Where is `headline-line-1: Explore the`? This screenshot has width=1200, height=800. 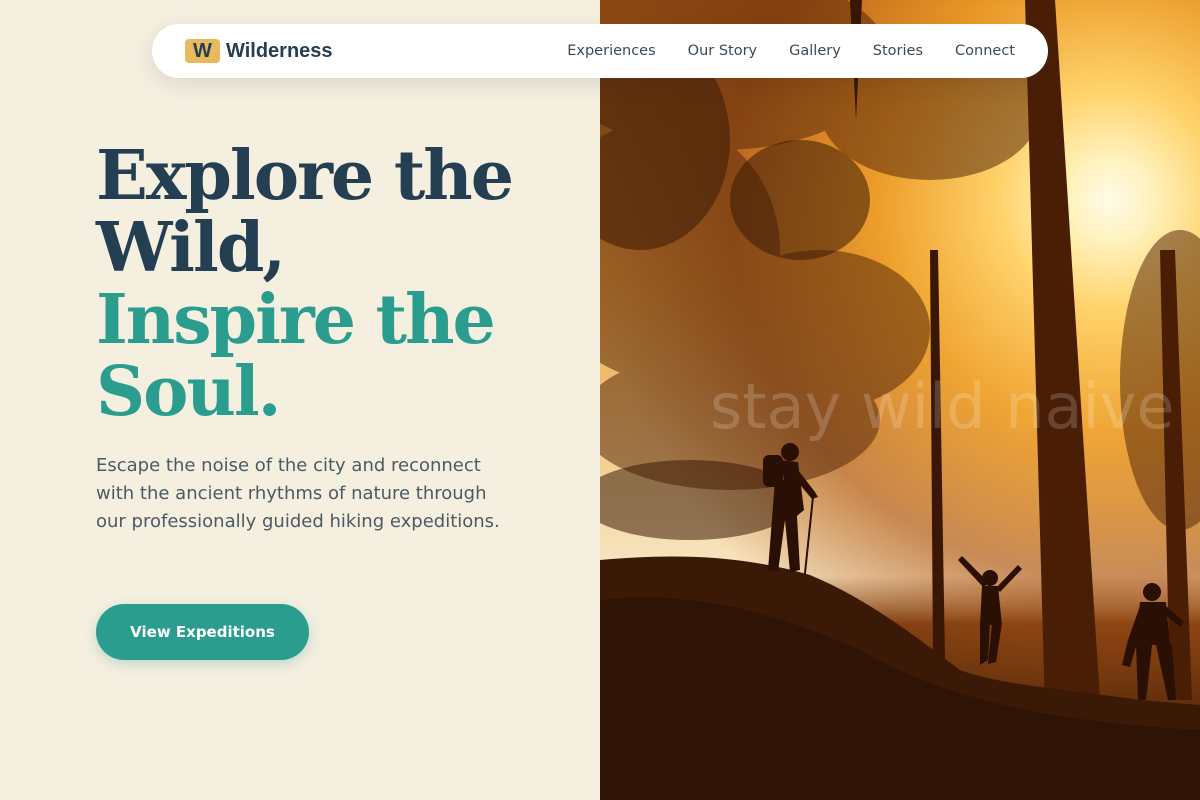 headline-line-1: Explore the is located at coordinates (305, 176).